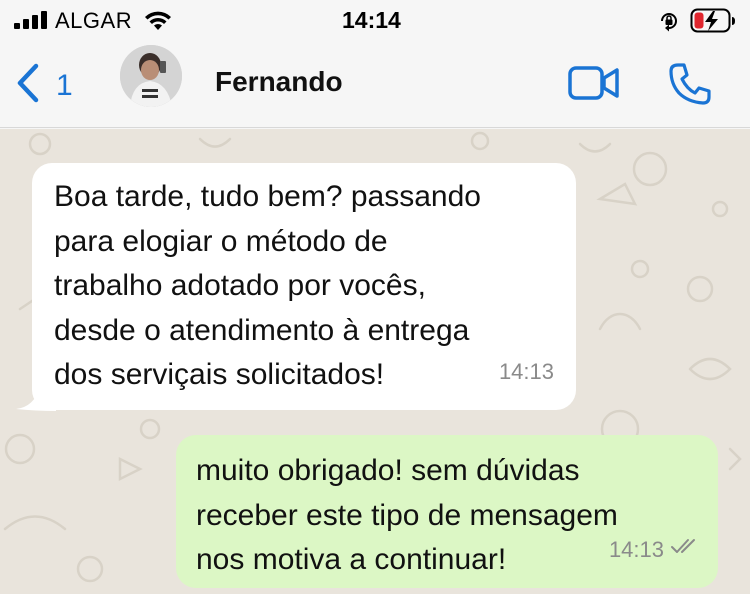 This screenshot has width=750, height=594. I want to click on status-bar: ALGAR 14:14, so click(375, 20).